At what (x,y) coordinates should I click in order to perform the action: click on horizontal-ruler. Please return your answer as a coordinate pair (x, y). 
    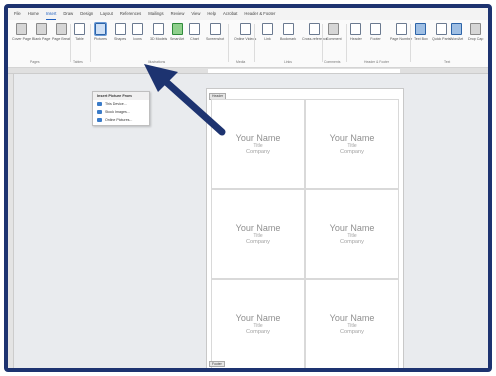
    Looking at the image, I should click on (248, 71).